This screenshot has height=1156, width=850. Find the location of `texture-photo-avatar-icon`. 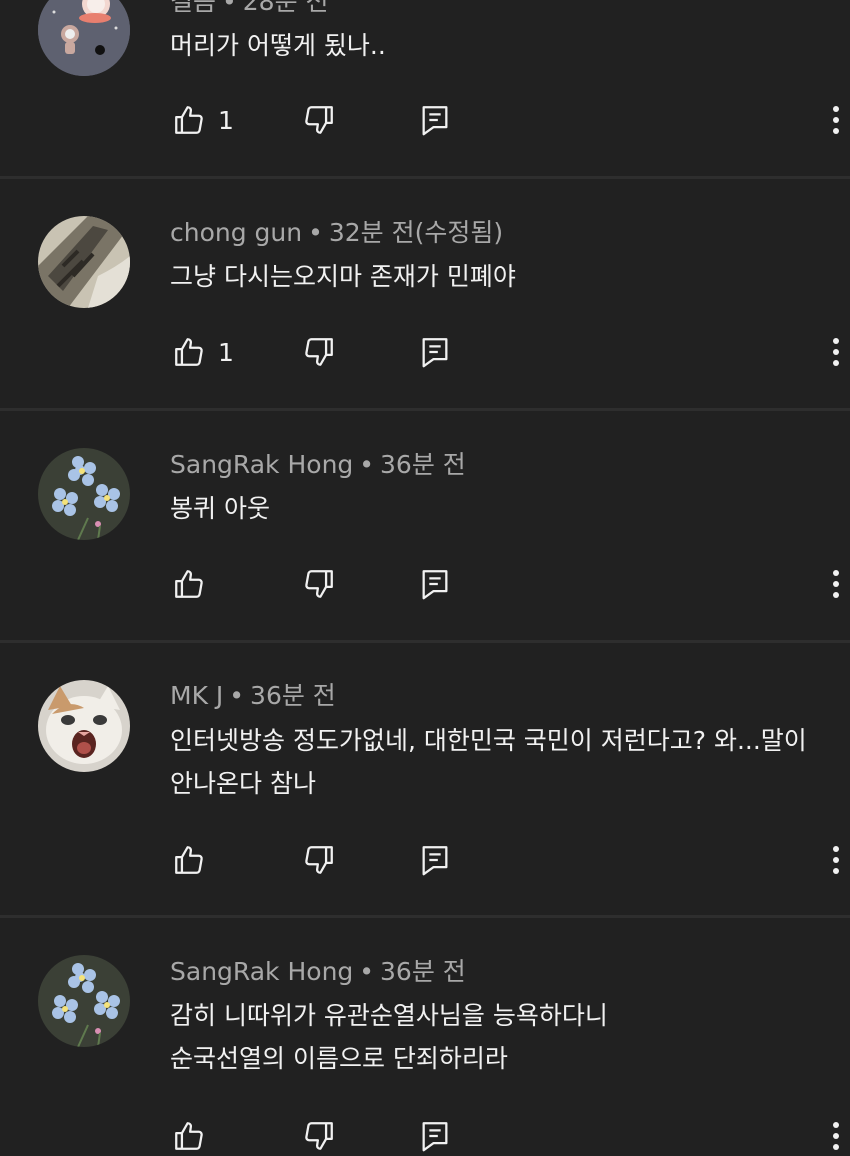

texture-photo-avatar-icon is located at coordinates (84, 262).